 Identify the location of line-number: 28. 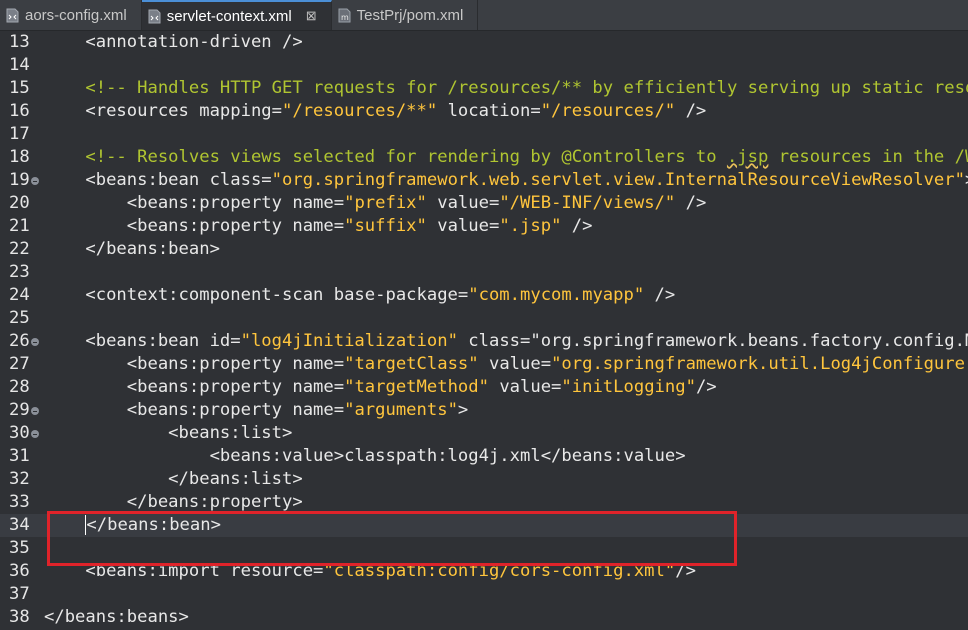
(19, 387).